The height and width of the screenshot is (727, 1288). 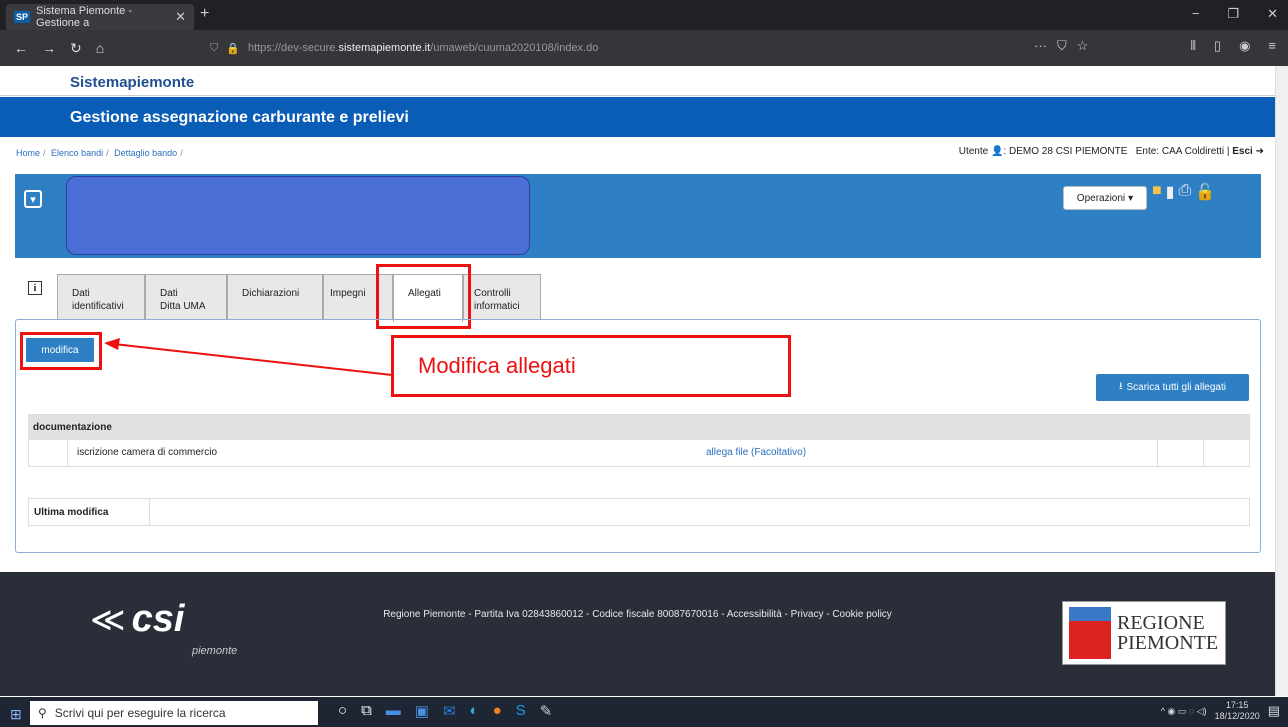 I want to click on system-tray: ^ ◉ ▭ ◌ ◁) 17:15 18/12/2020 ▤, so click(x=1220, y=711).